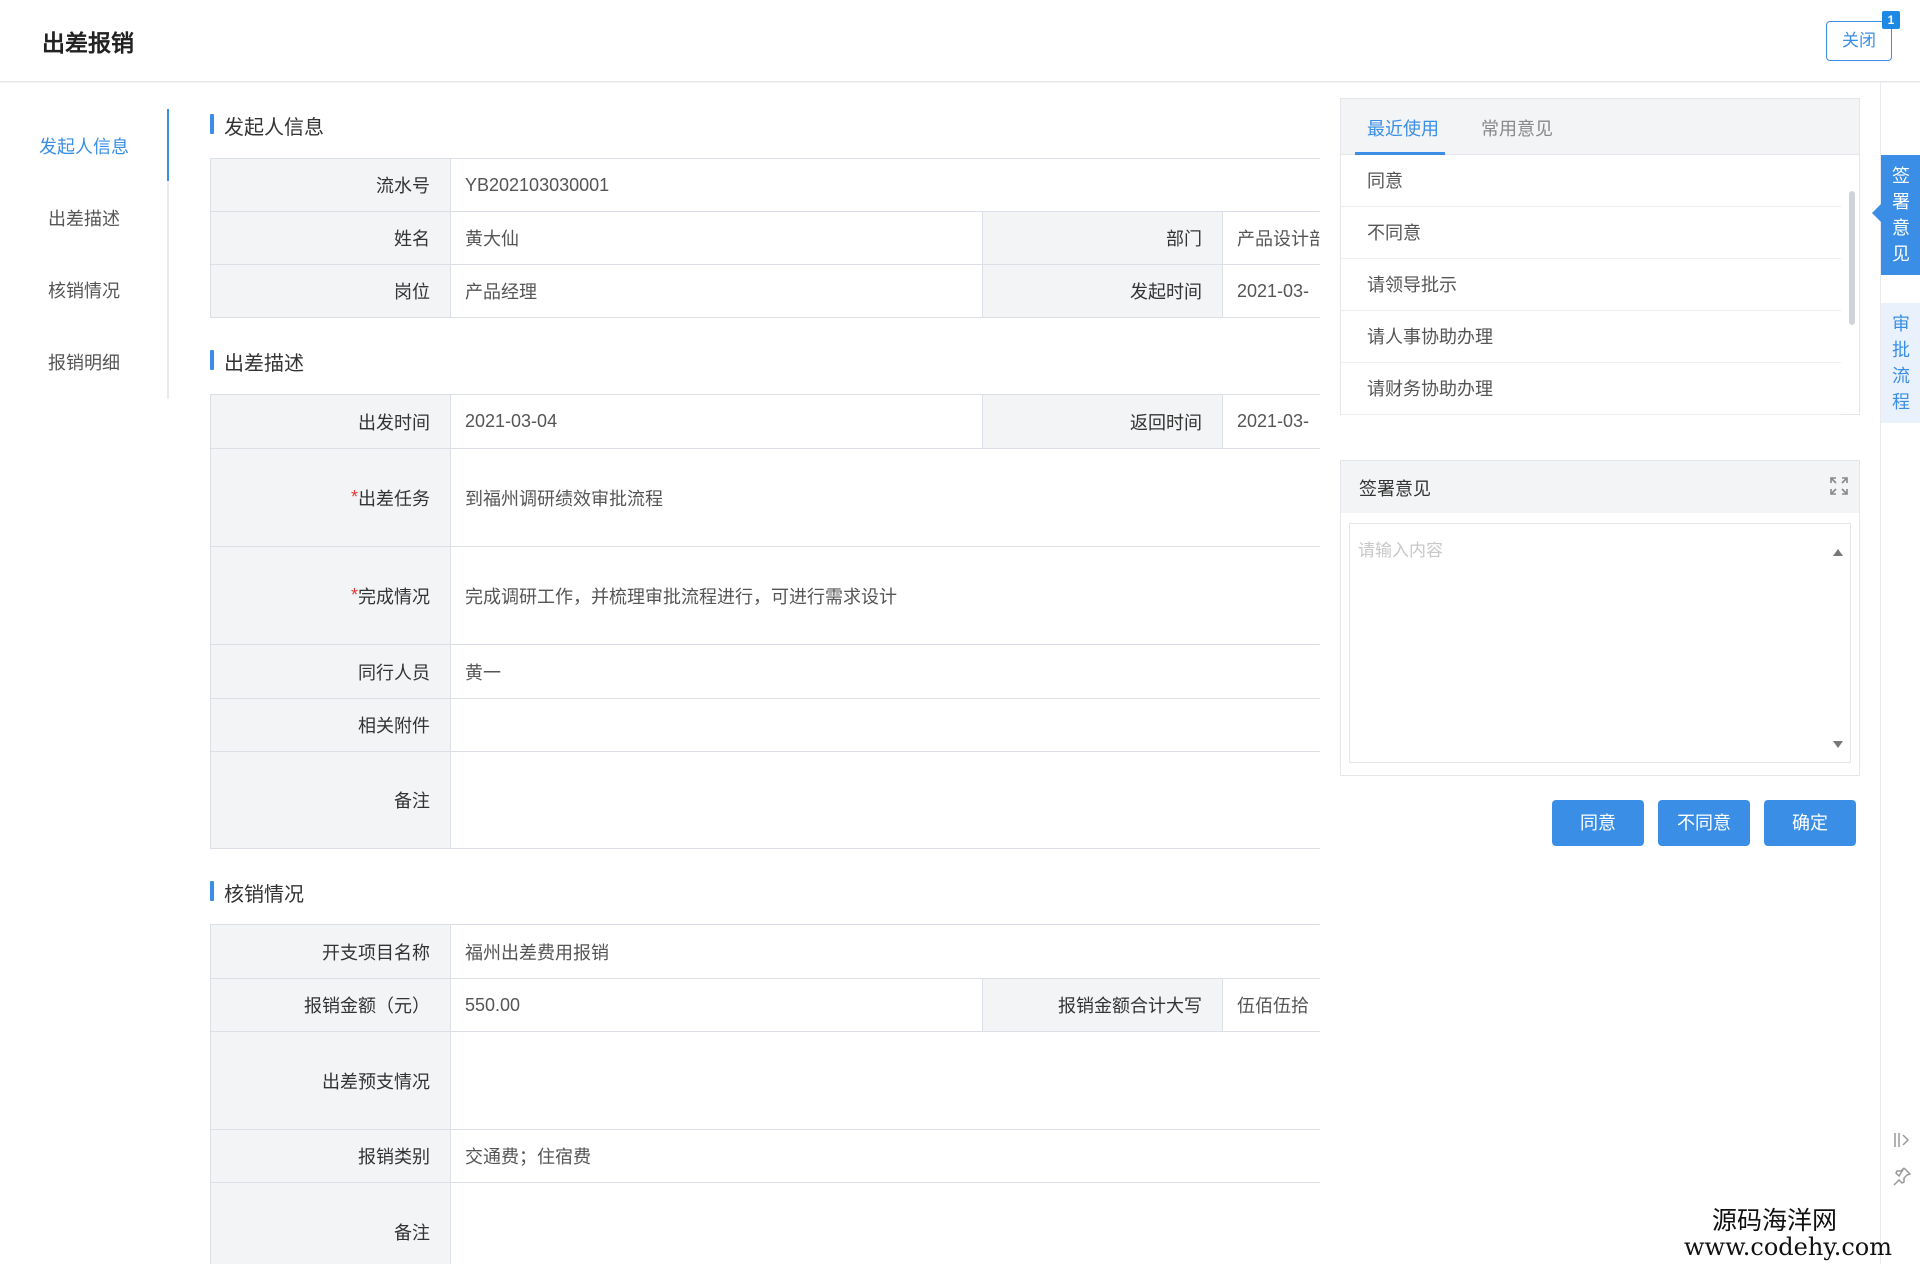 This screenshot has height=1264, width=1920. I want to click on attachment-label: 相关附件, so click(331, 725).